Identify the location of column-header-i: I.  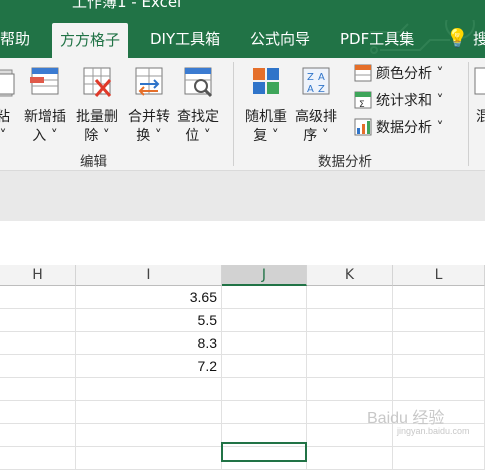
(149, 275).